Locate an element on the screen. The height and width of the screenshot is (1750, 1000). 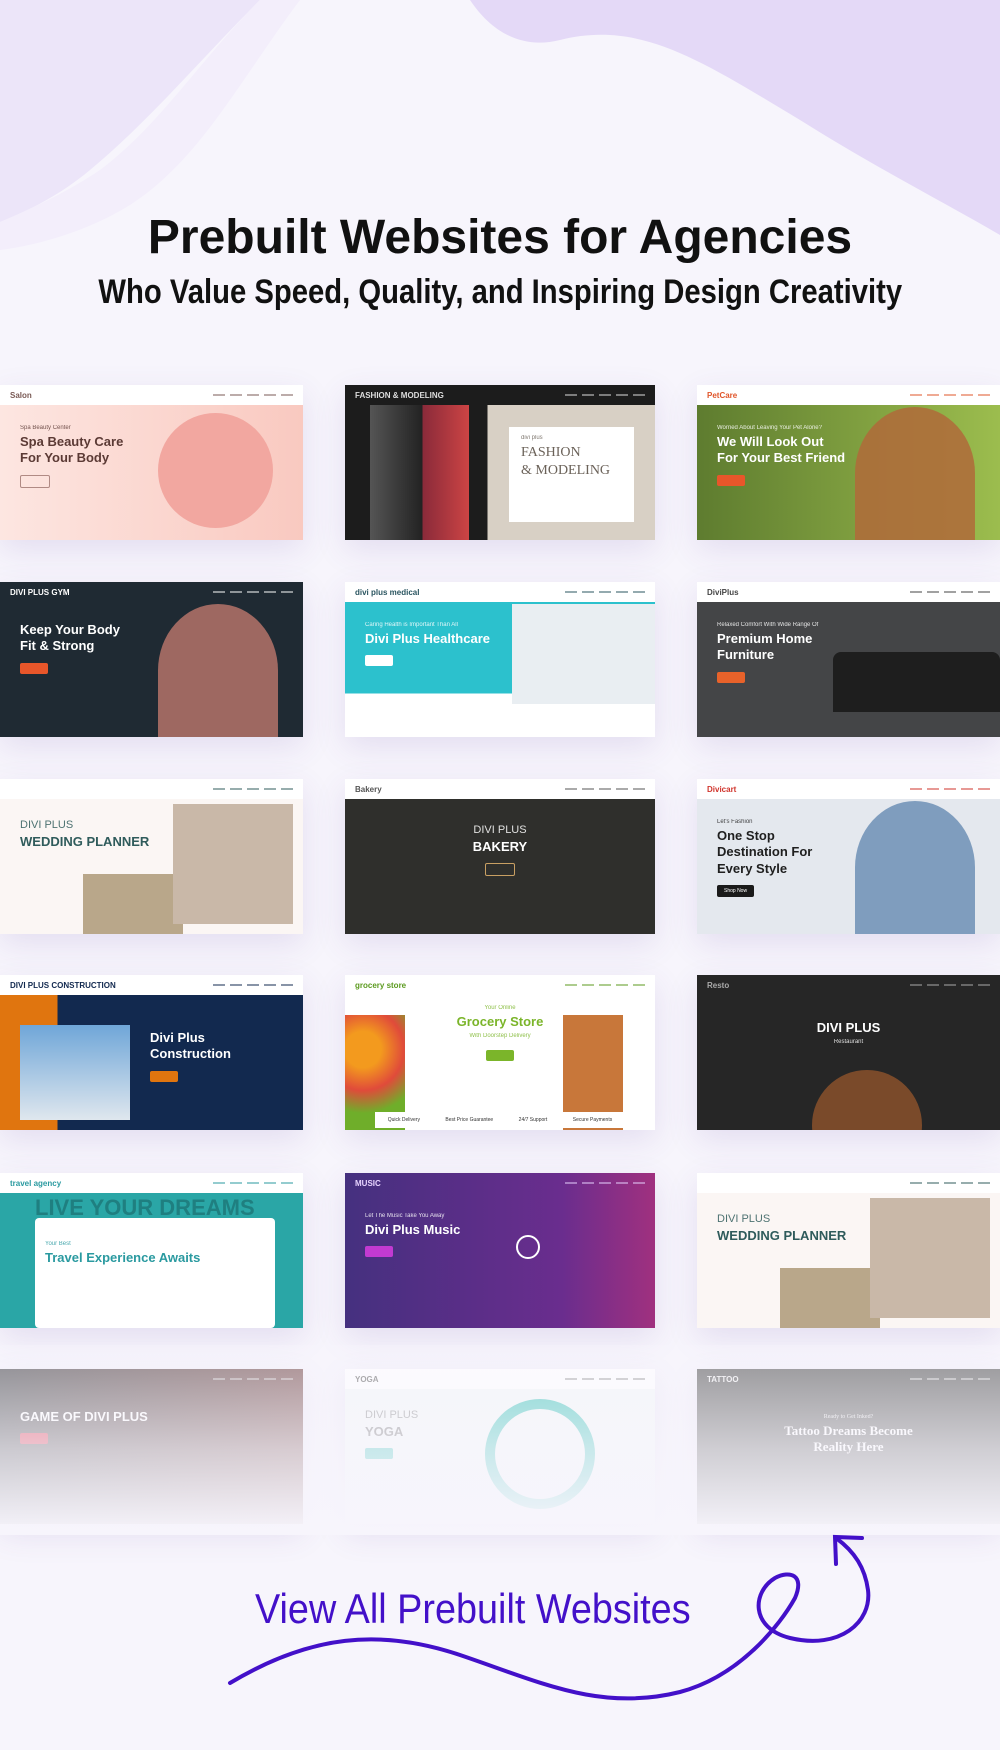
hero-title: BAKERY is located at coordinates (500, 846).